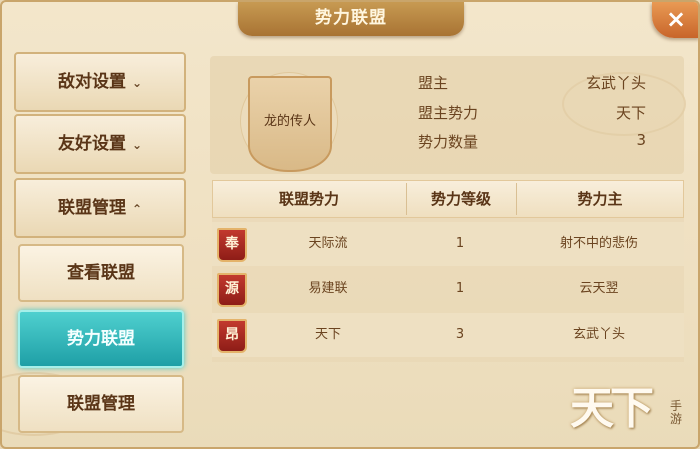  I want to click on window-title: 势力联盟, so click(351, 19).